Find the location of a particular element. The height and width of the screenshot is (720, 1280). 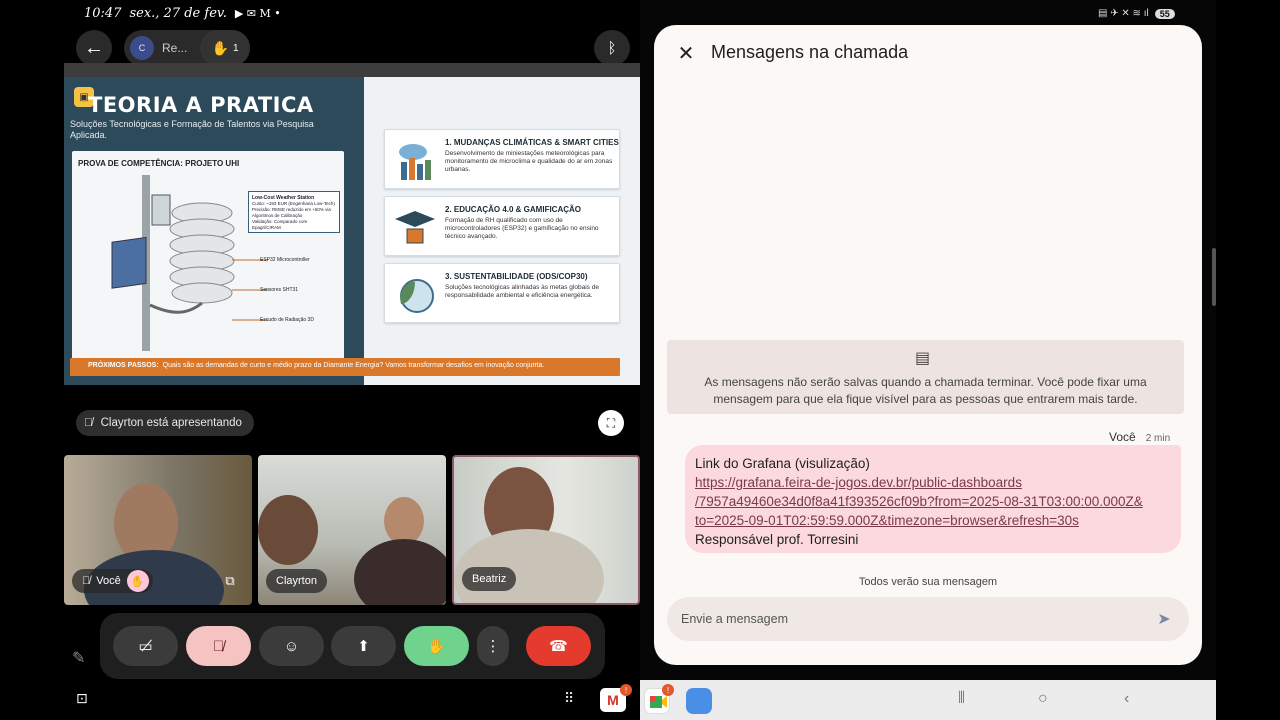

status-bar-left: 10:47 sex., 27 de fev. ▶ ✉ M • is located at coordinates (182, 13).